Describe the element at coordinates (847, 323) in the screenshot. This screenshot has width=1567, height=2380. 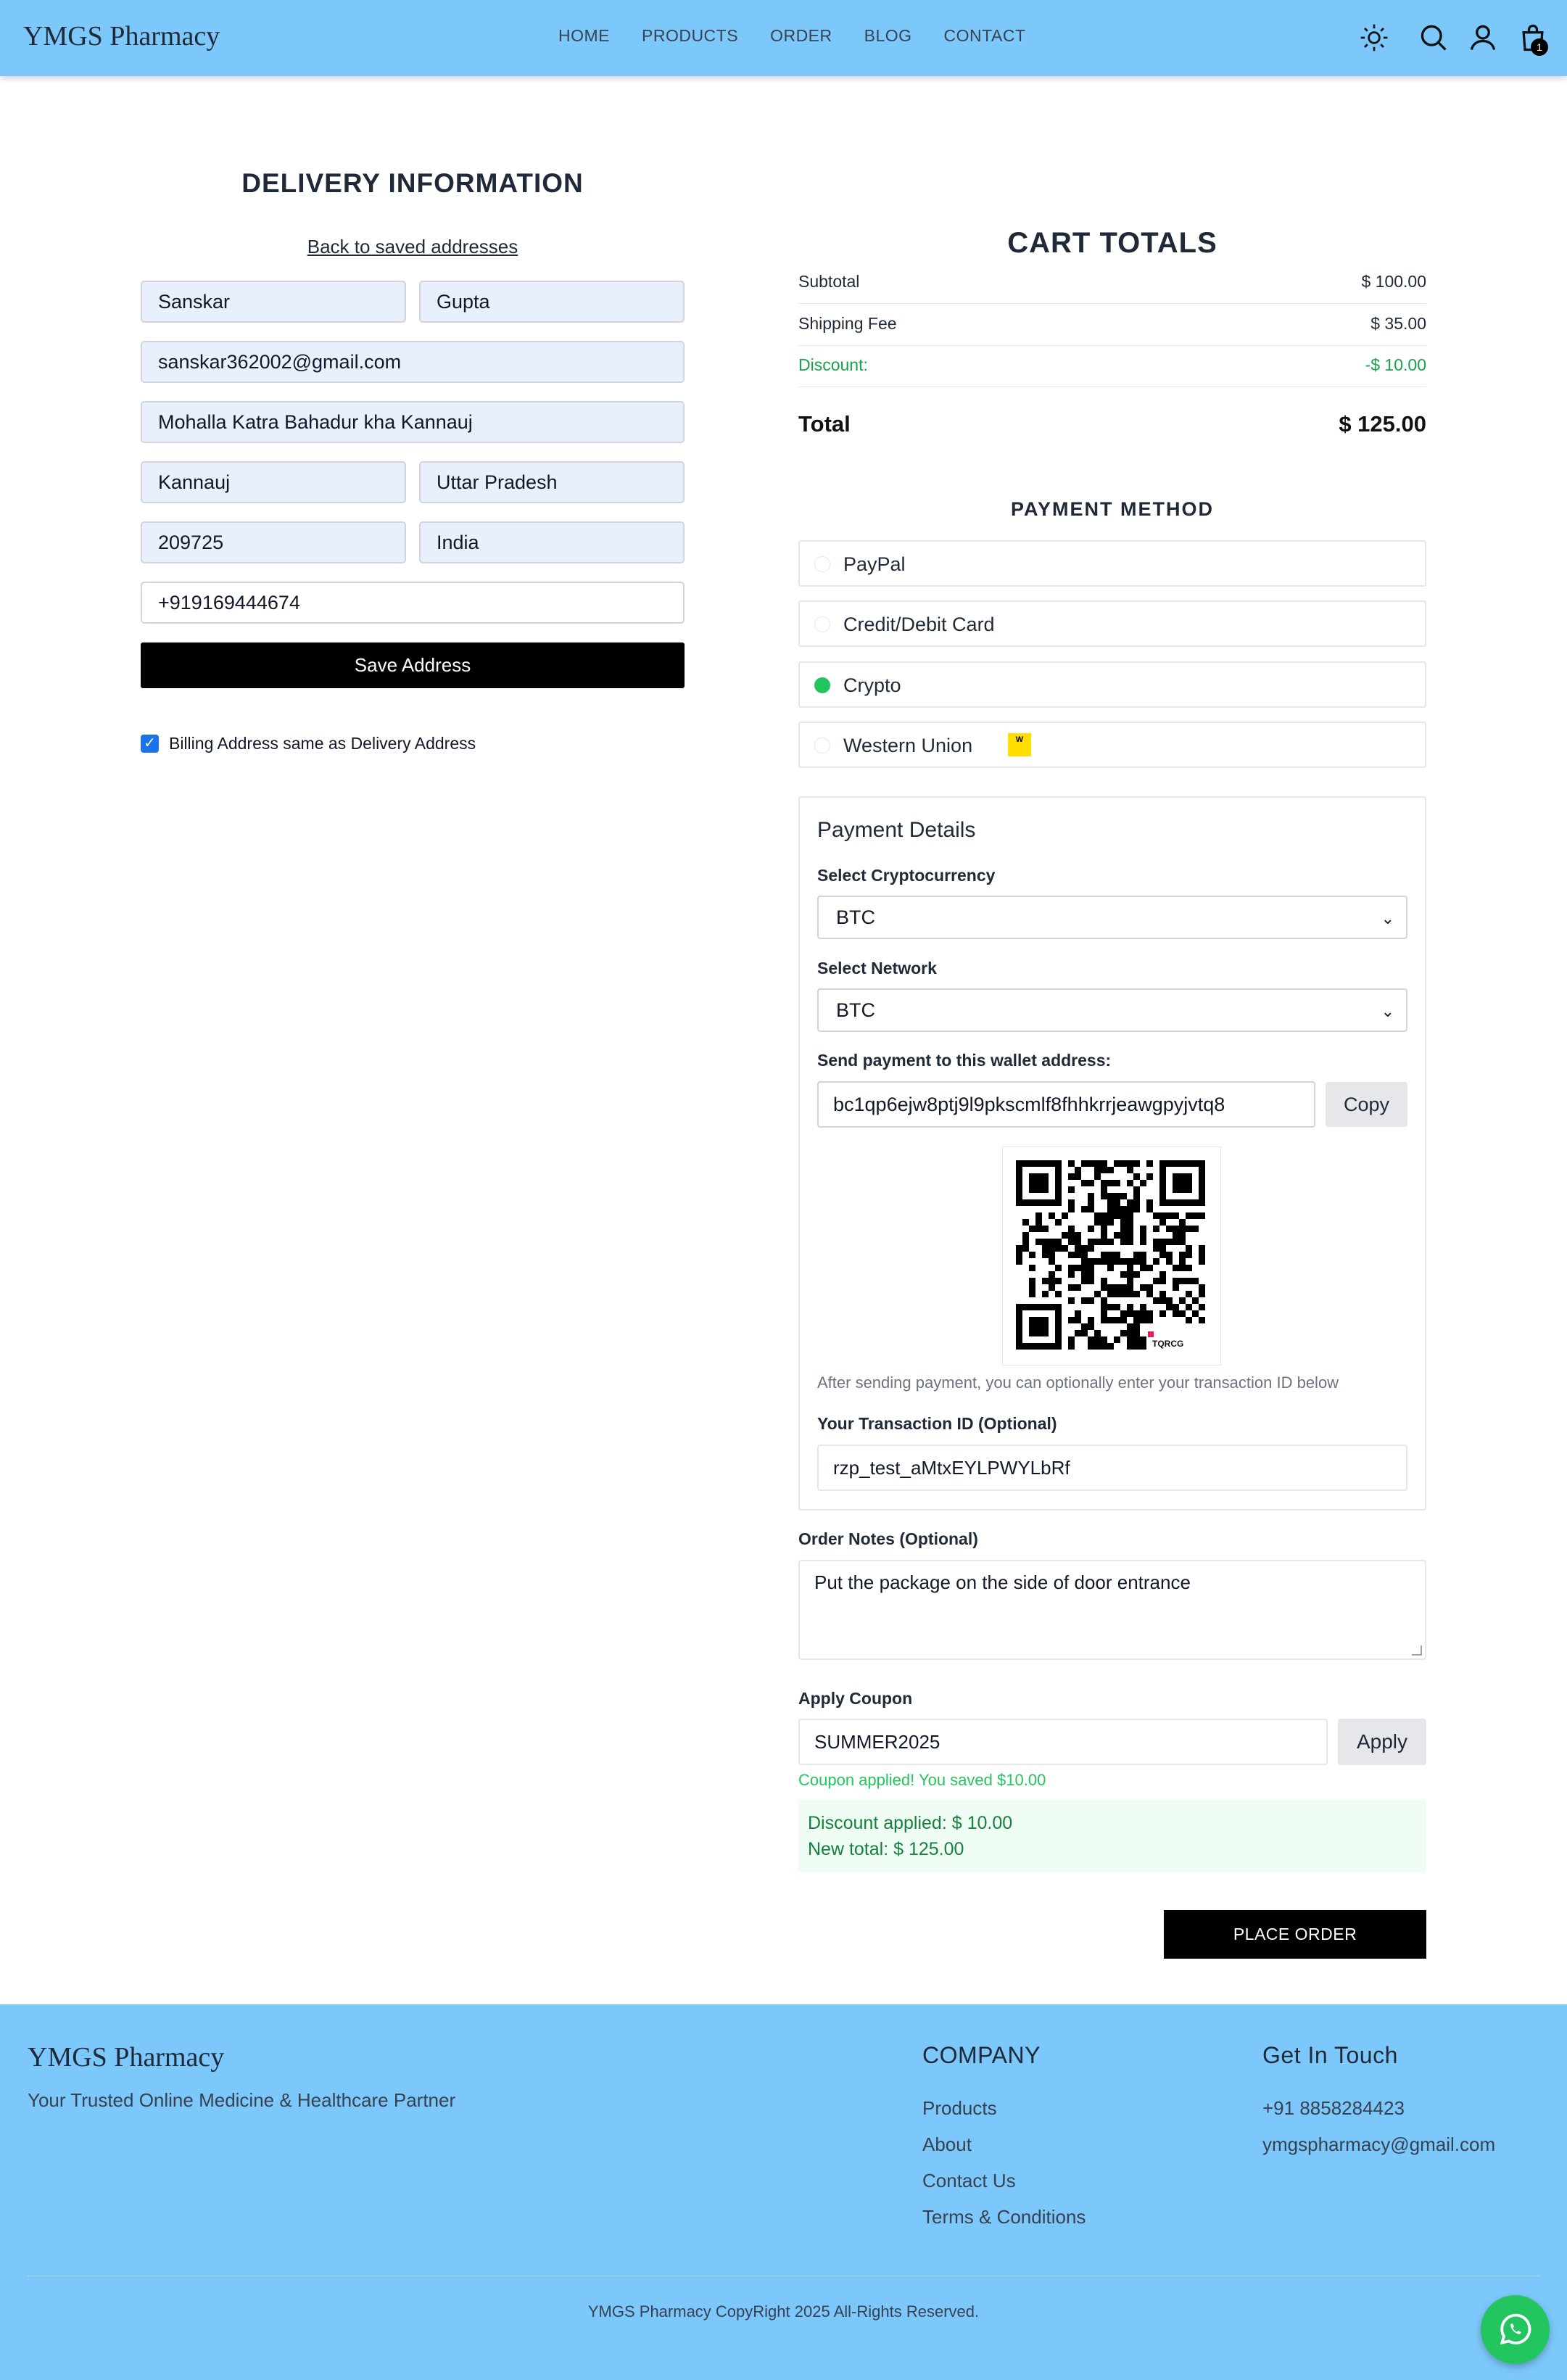
I see `shipping-label: Shipping Fee` at that location.